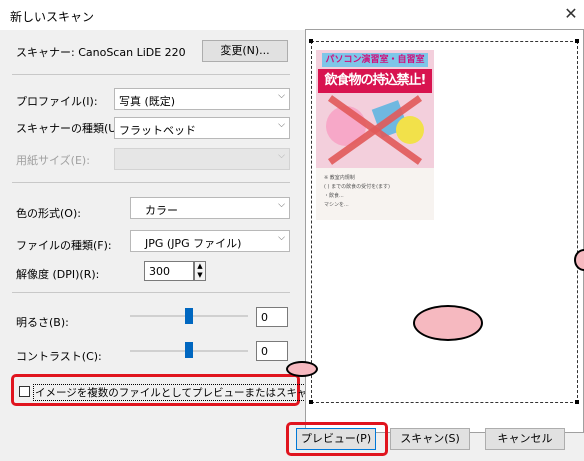 The height and width of the screenshot is (461, 584). What do you see at coordinates (525, 439) in the screenshot?
I see `cancel-button: キャンセル` at bounding box center [525, 439].